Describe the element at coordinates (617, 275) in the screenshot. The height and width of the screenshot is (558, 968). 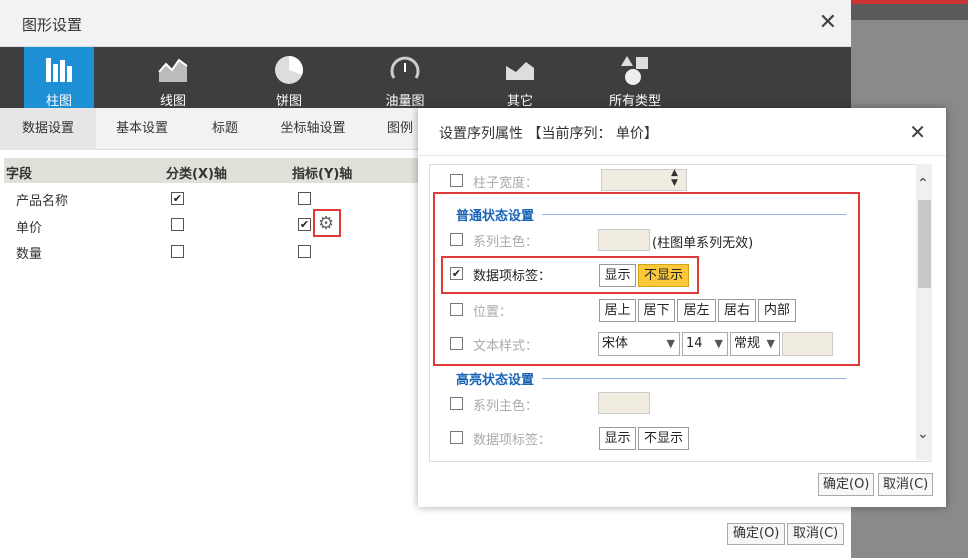
I see `show-label-button: 显示` at that location.